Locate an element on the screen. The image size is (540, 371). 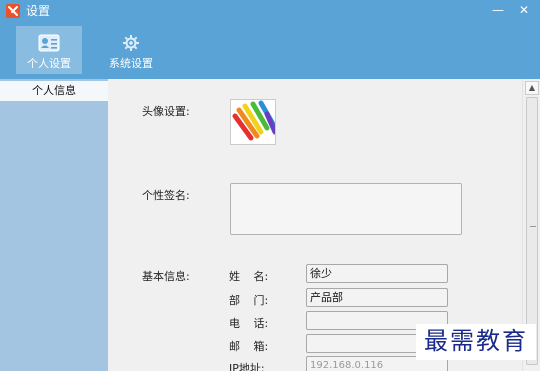
email-field-label: 邮 箱: is located at coordinates (249, 346).